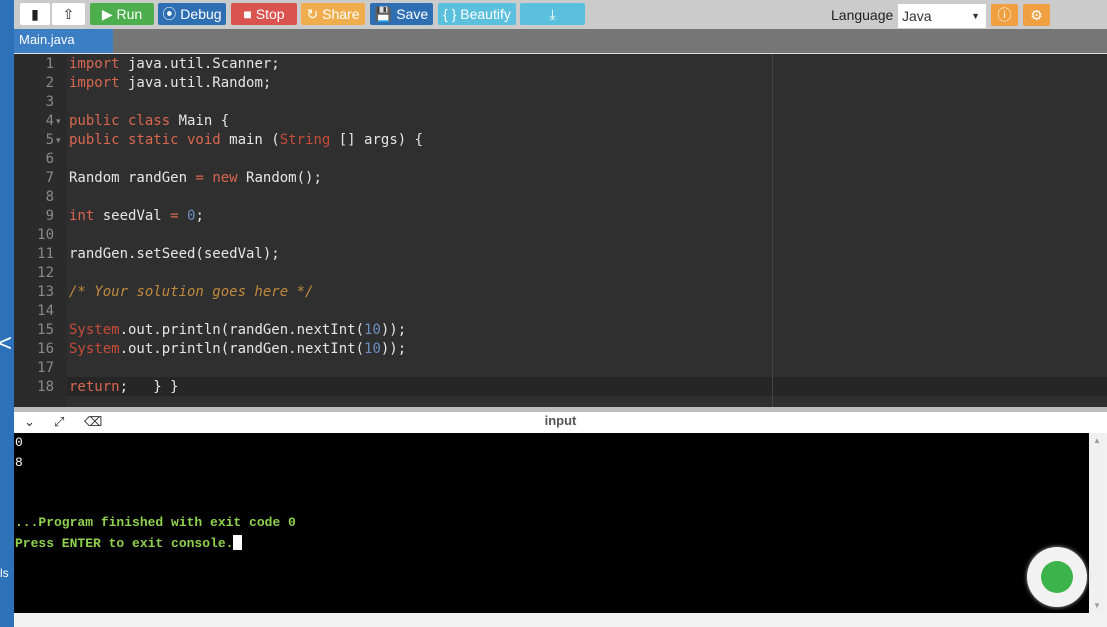  I want to click on code-line: import java.util.Random;, so click(170, 83).